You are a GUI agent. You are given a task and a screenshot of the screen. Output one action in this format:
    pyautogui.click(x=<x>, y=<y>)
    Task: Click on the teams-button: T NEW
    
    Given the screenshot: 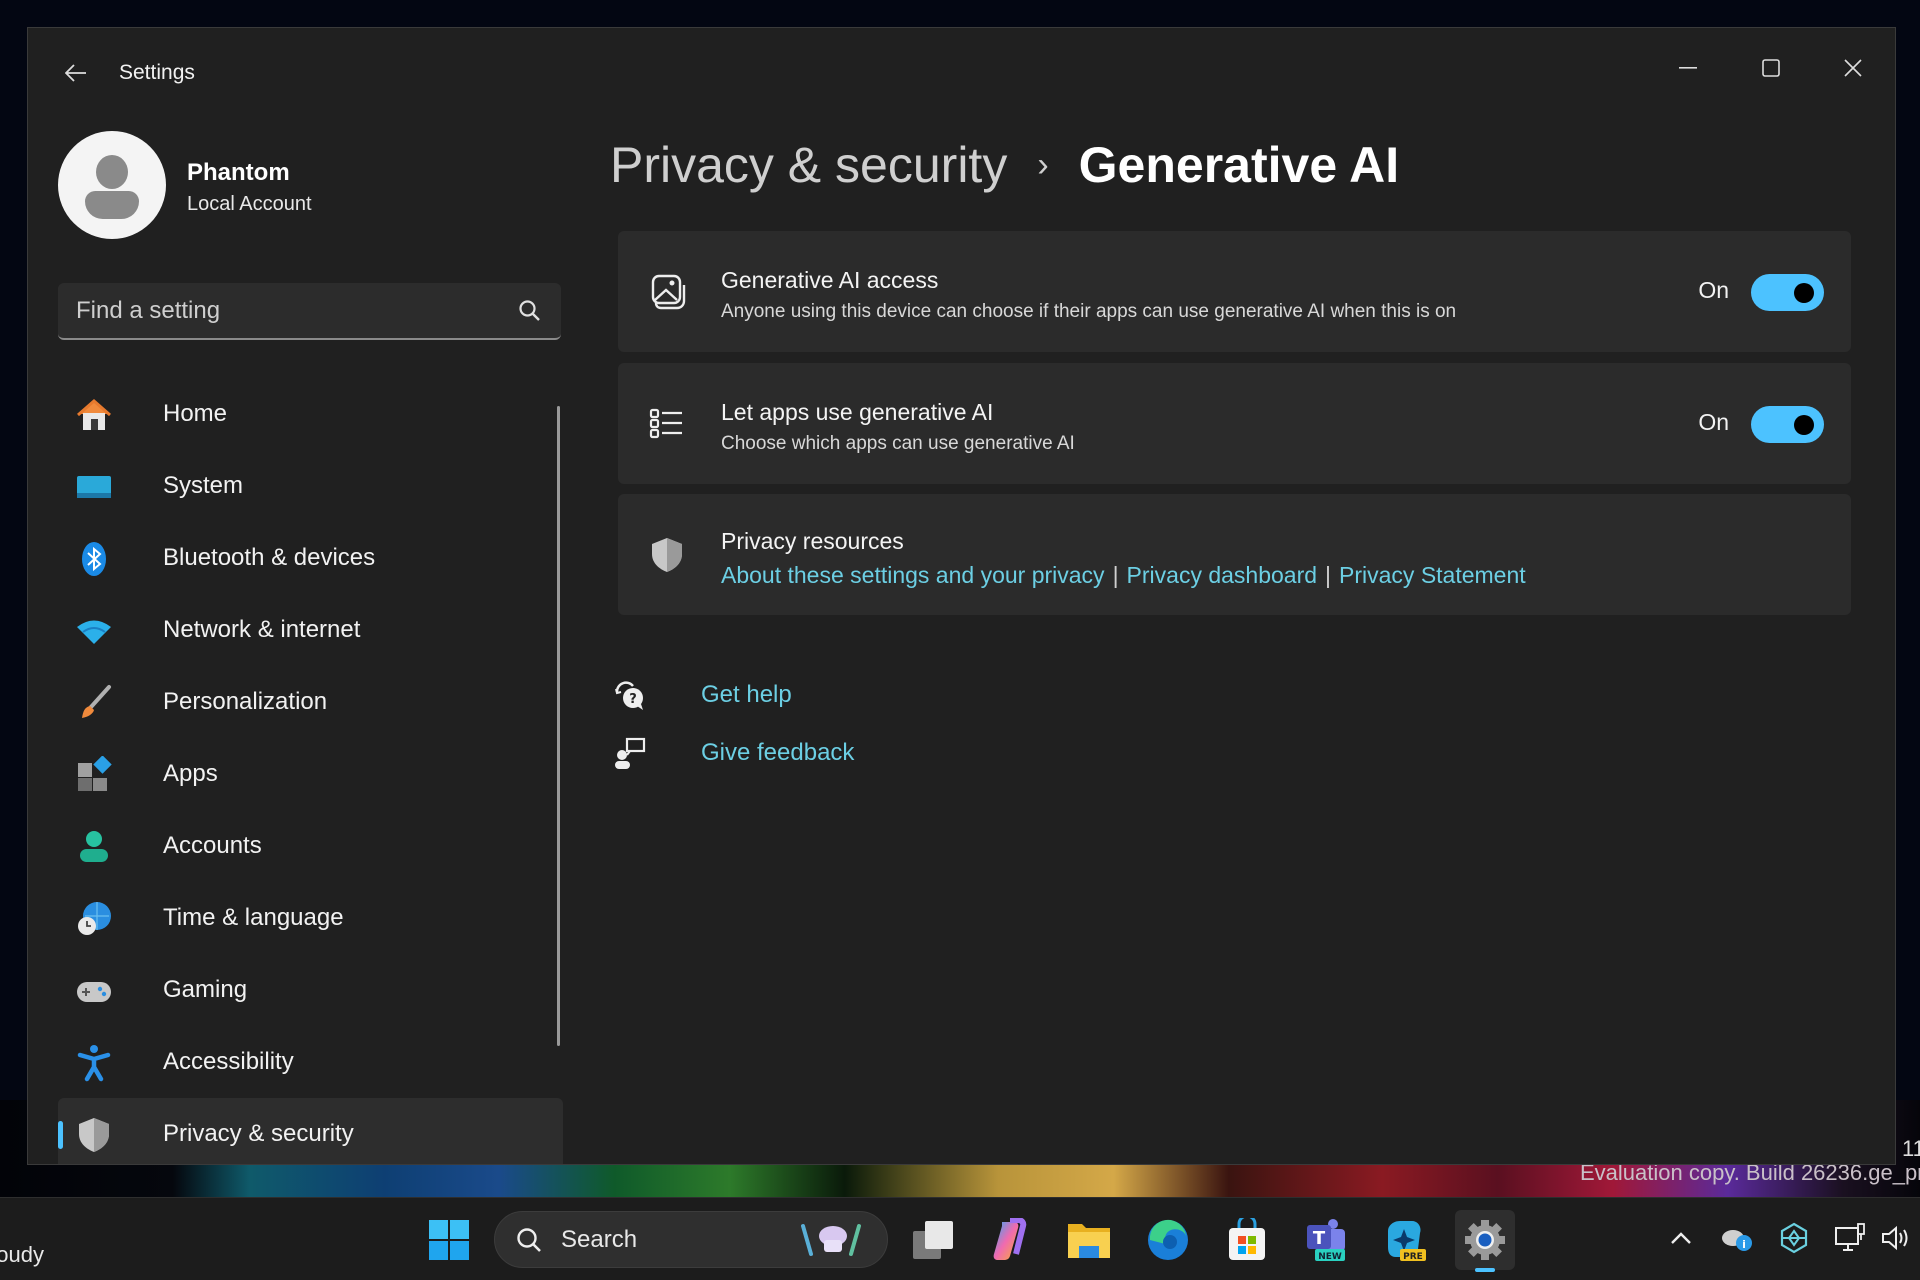 What is the action you would take?
    pyautogui.click(x=1326, y=1240)
    